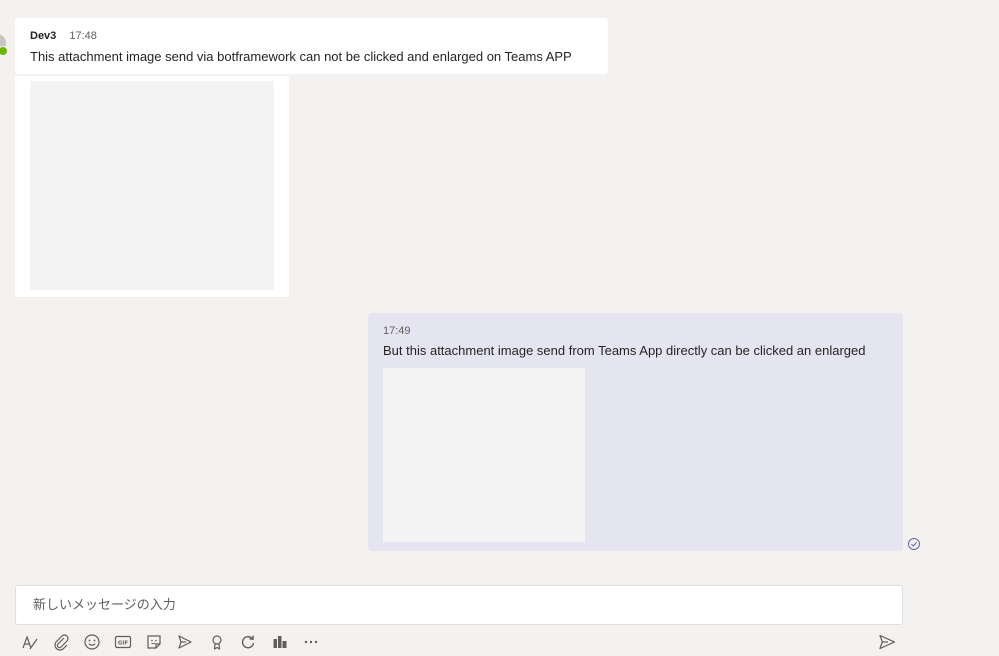  I want to click on incoming-attachment, so click(152, 186).